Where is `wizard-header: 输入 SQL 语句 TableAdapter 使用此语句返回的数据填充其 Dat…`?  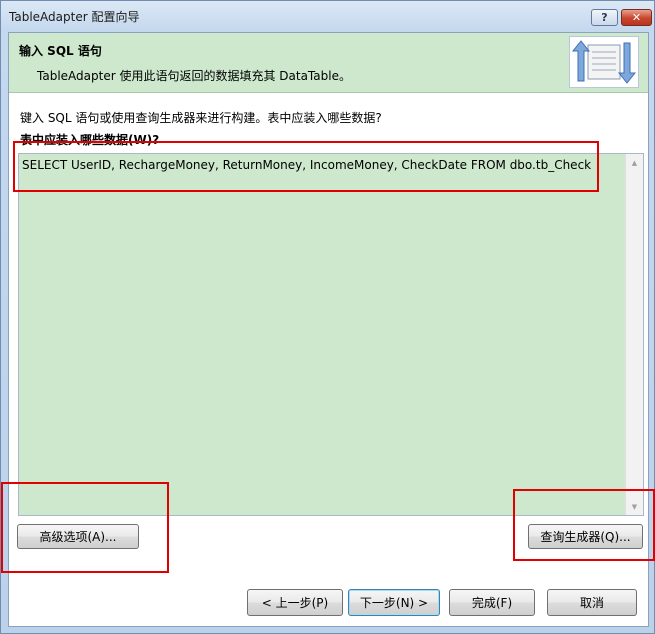
wizard-header: 输入 SQL 语句 TableAdapter 使用此语句返回的数据填充其 Dat… is located at coordinates (328, 63).